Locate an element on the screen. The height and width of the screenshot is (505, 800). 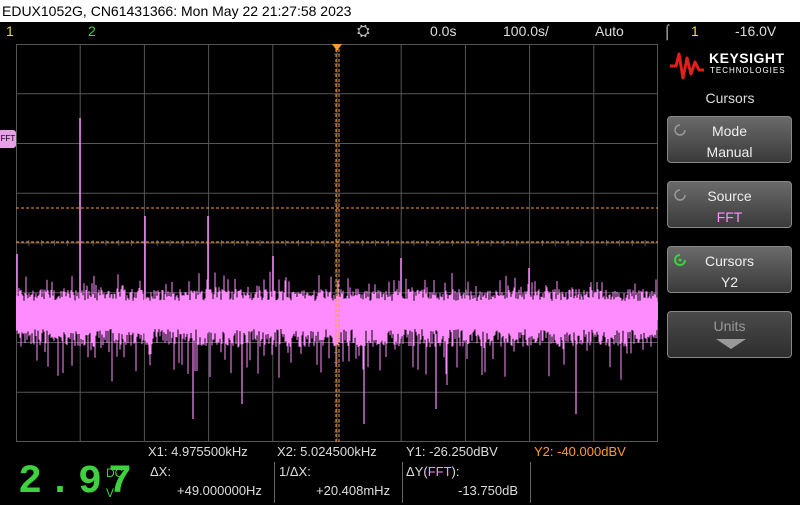
rising-edge-icon: ⌠ is located at coordinates (667, 31).